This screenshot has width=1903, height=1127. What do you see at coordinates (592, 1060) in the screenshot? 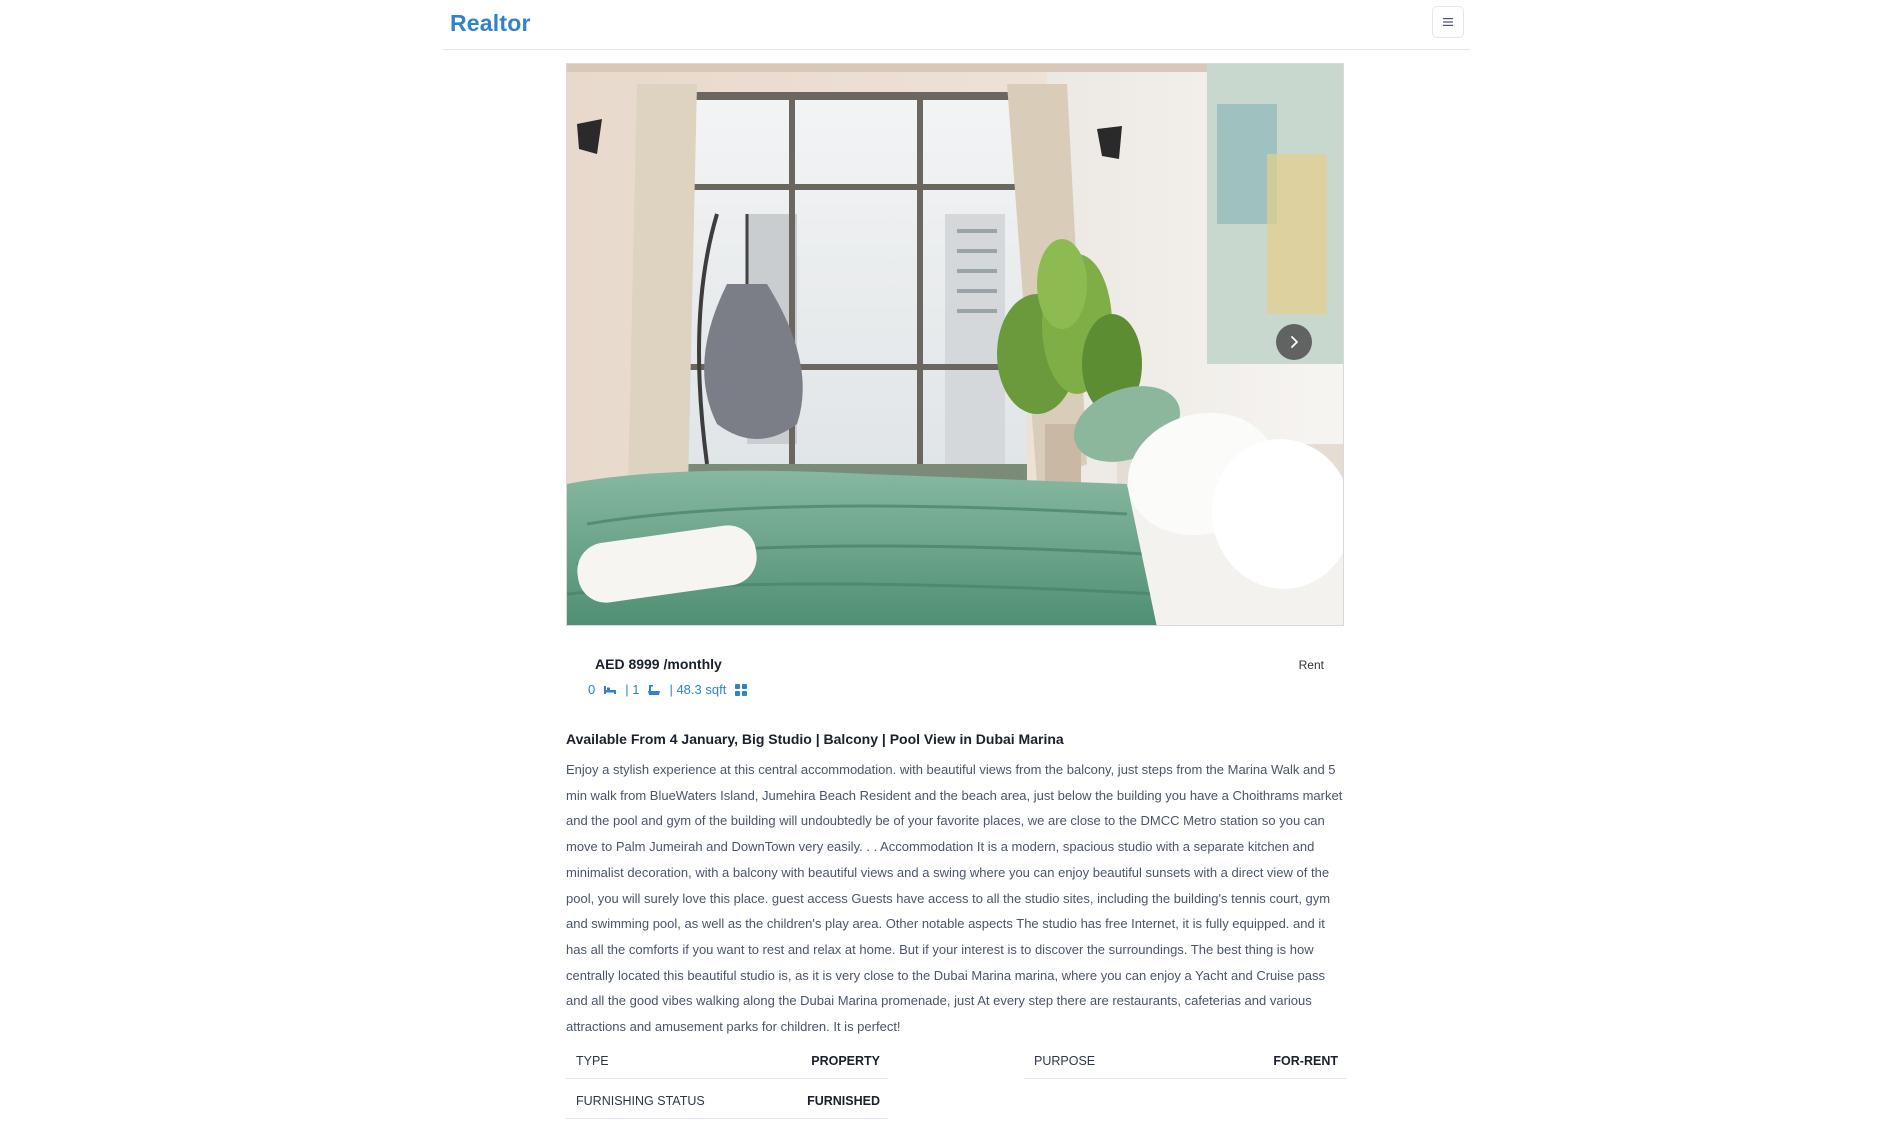
I see `type-label: TYPE` at bounding box center [592, 1060].